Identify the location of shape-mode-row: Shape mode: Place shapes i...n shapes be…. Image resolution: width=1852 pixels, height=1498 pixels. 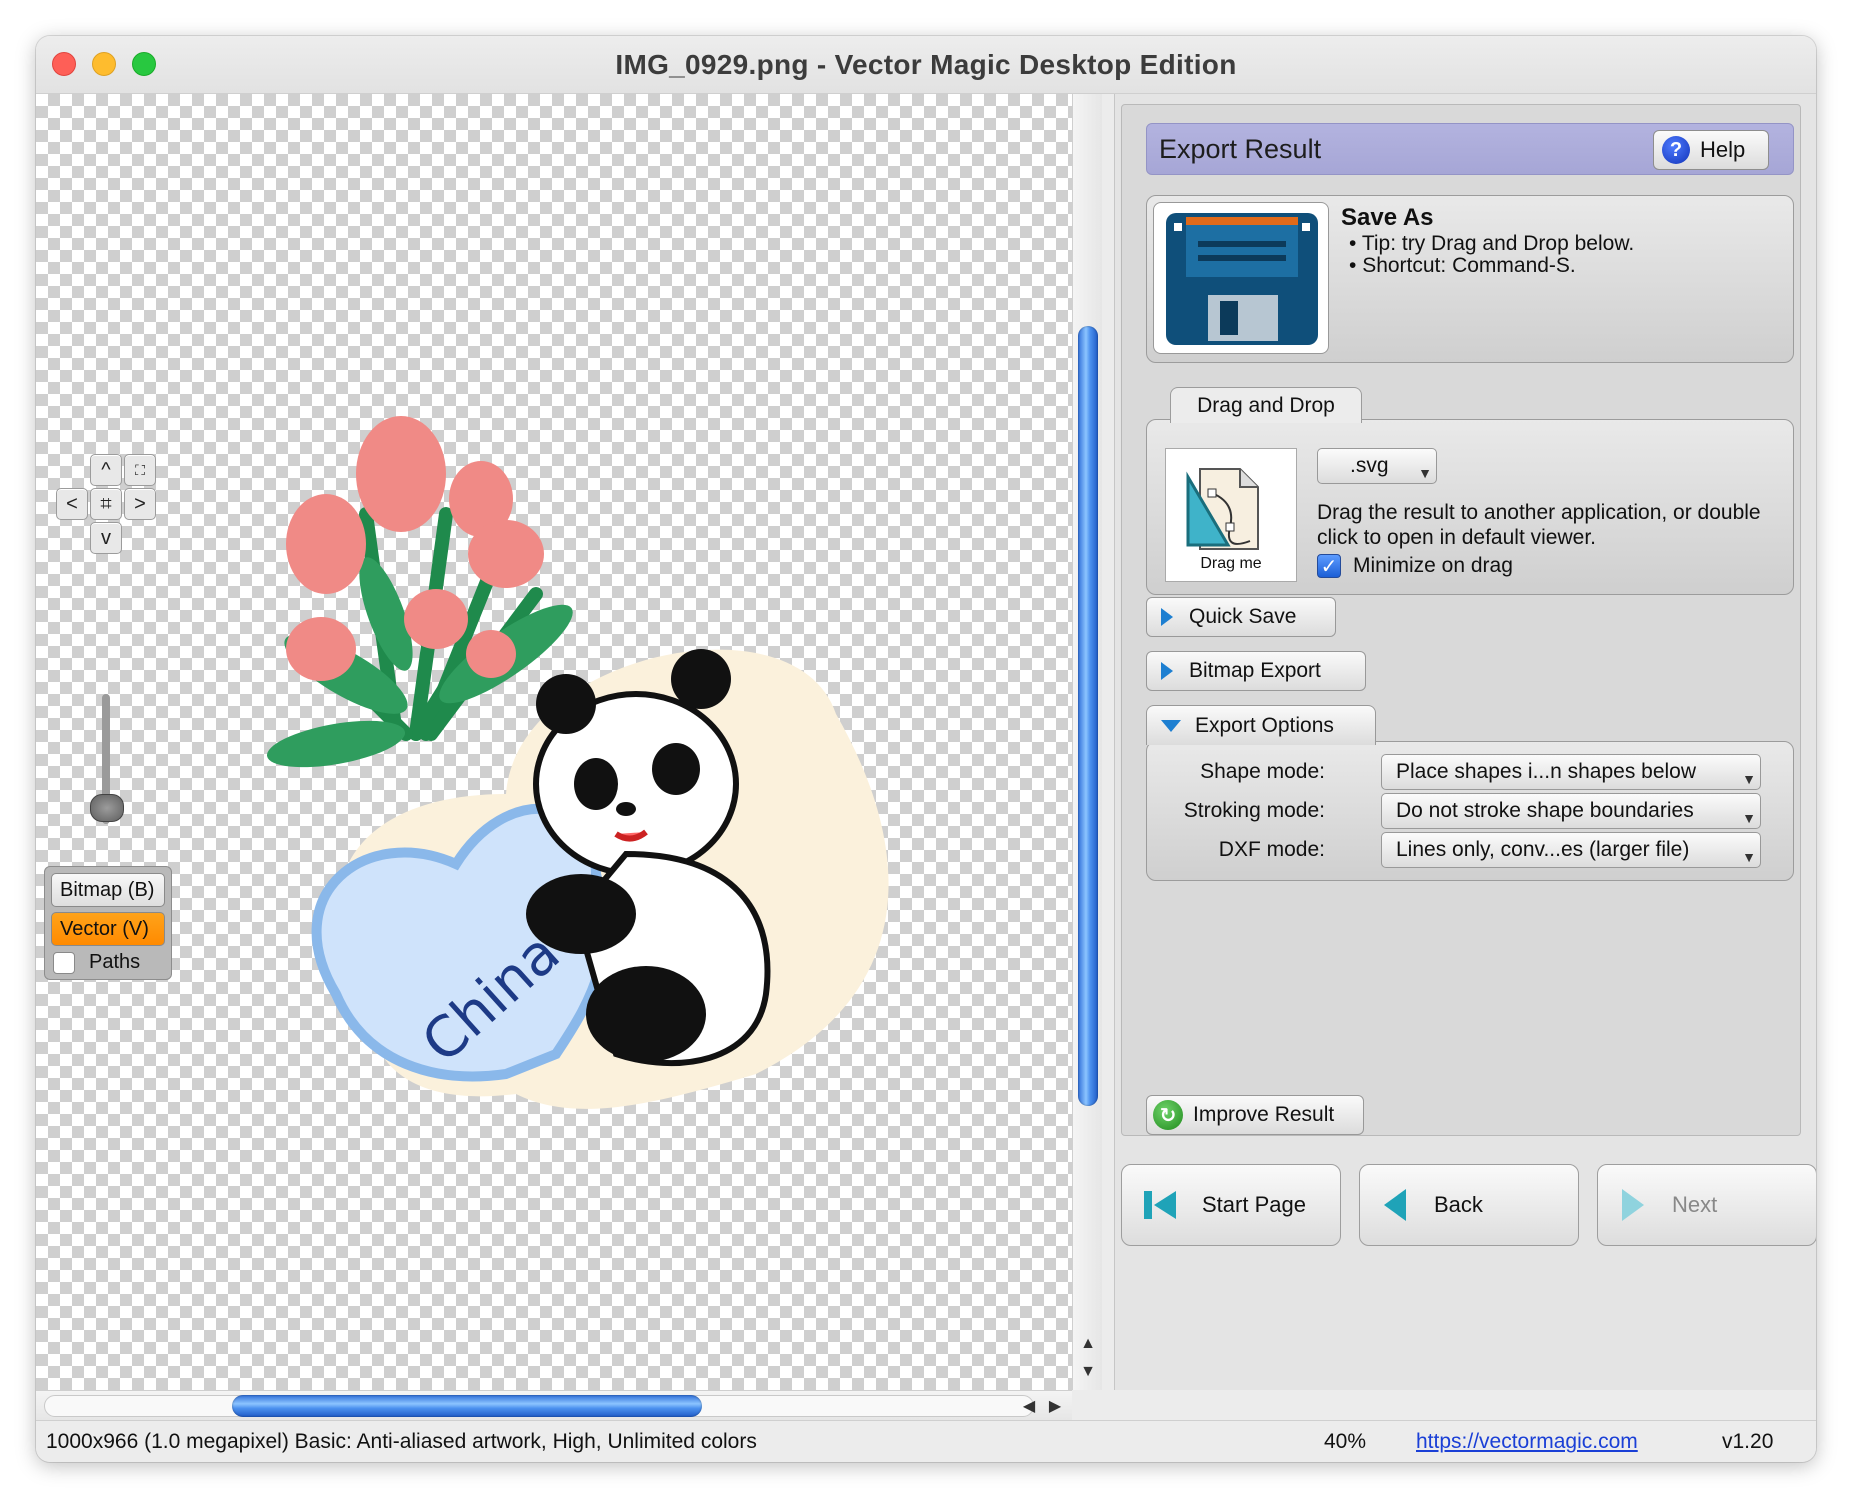
(1471, 772).